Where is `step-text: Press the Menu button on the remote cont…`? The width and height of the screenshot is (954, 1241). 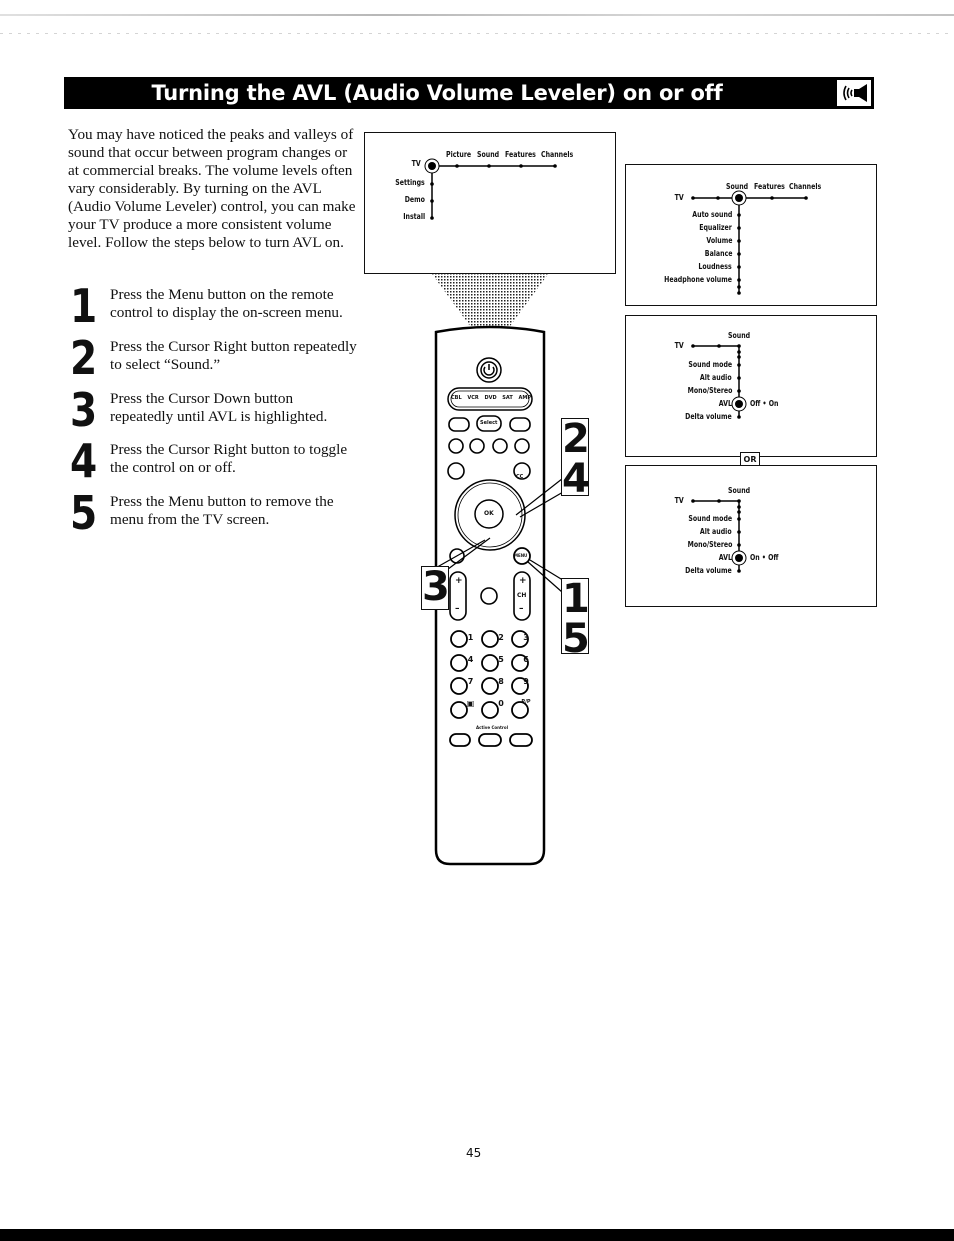 step-text: Press the Menu button on the remote cont… is located at coordinates (226, 303).